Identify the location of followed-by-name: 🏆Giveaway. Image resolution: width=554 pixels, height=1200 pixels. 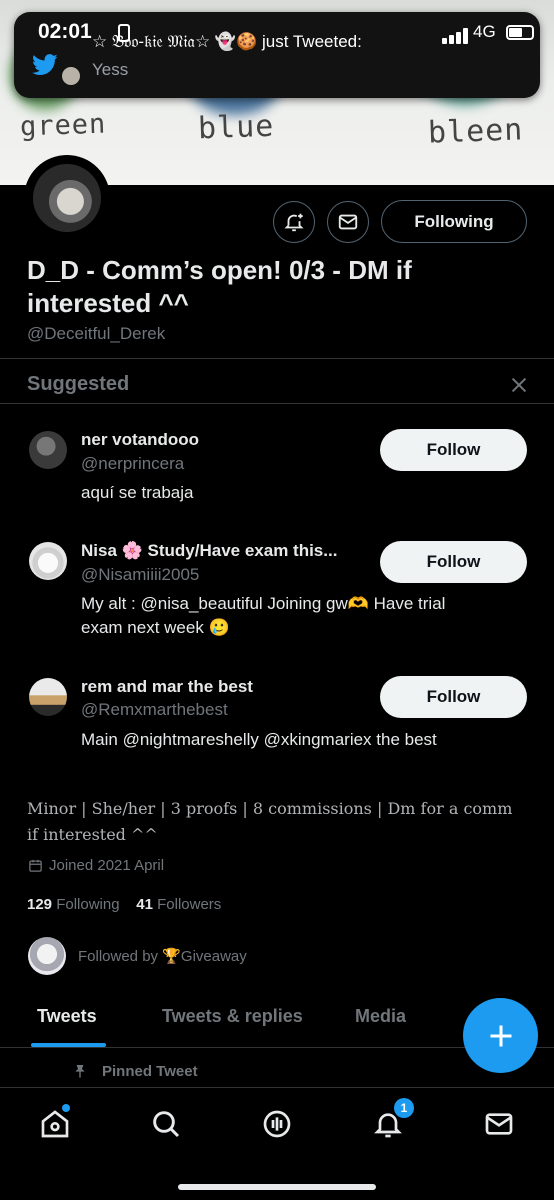
(204, 956).